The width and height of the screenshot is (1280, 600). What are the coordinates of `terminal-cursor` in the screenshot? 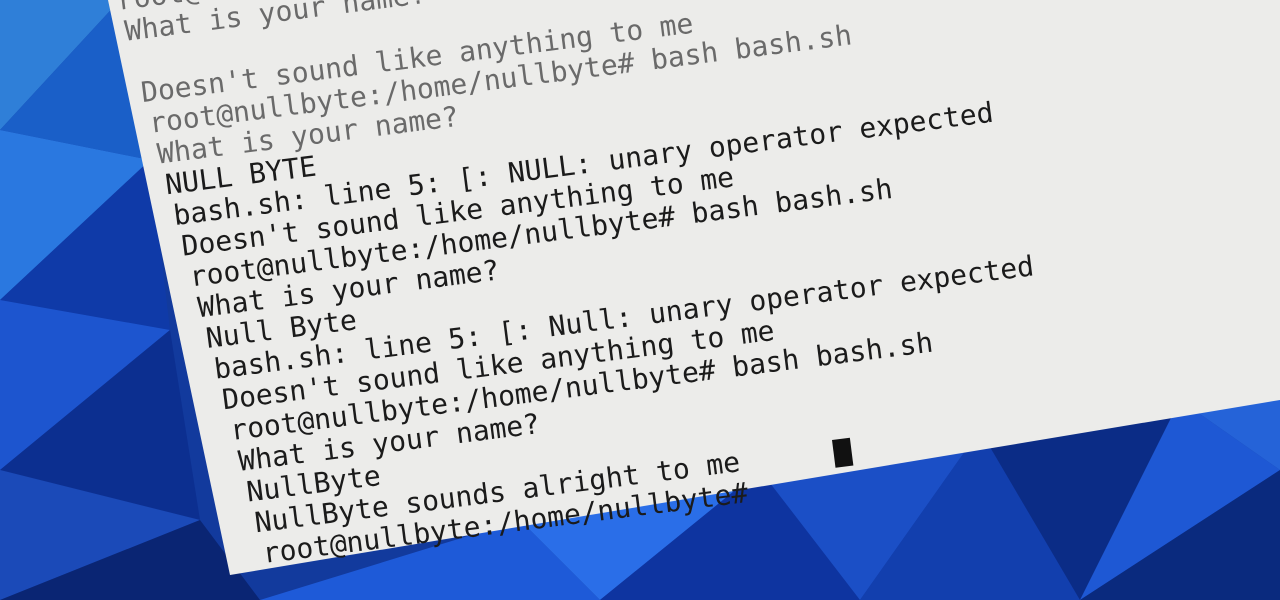 It's located at (843, 452).